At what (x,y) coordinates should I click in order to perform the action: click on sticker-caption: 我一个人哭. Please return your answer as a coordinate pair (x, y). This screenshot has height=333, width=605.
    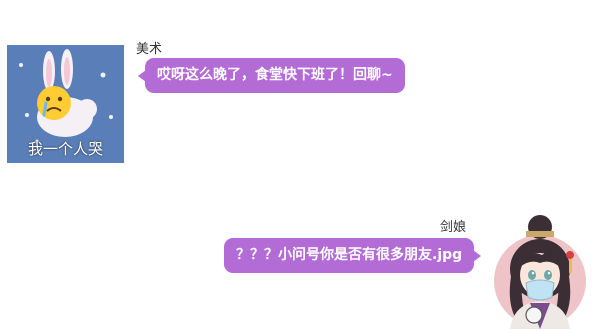
    Looking at the image, I should click on (65, 149).